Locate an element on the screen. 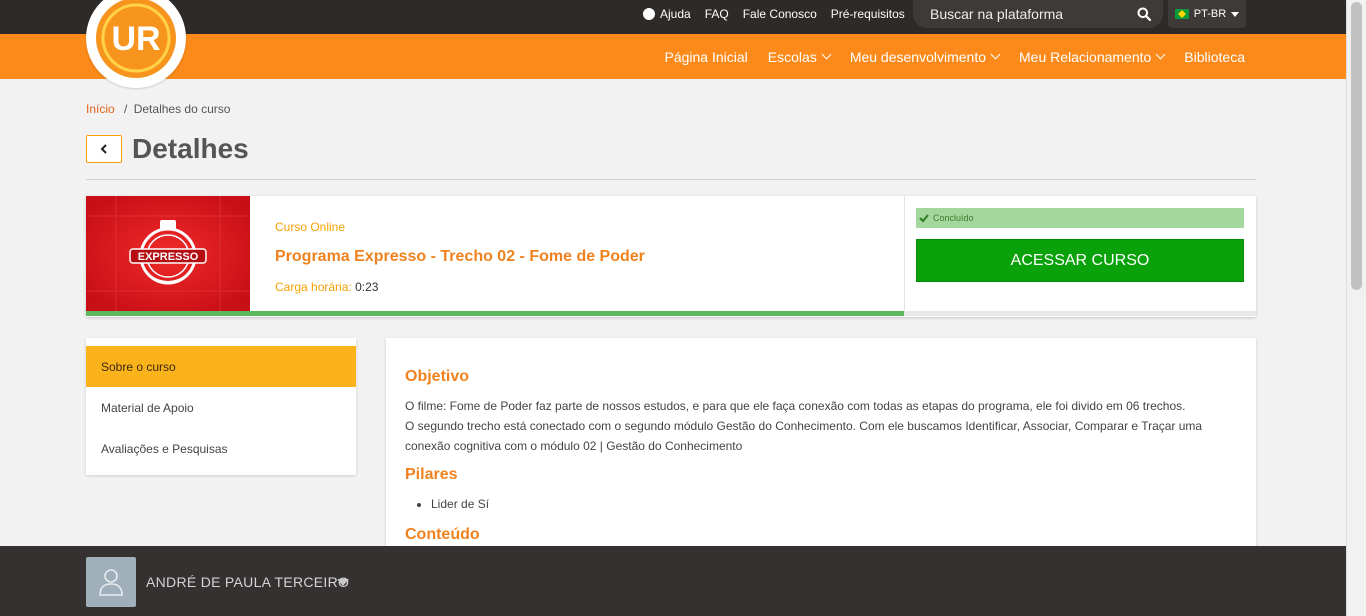 The height and width of the screenshot is (616, 1366). search-box is located at coordinates (1038, 14).